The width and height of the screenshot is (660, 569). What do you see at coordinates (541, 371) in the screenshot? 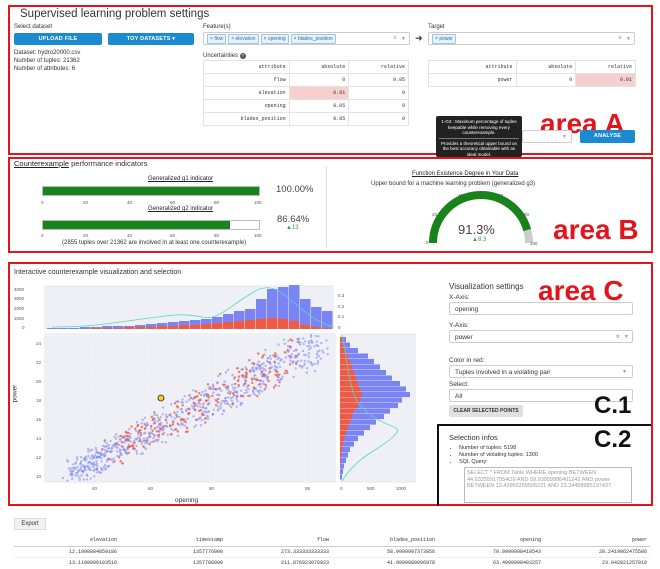
I see `color-select: Tuples involved in a violating pair ▼` at bounding box center [541, 371].